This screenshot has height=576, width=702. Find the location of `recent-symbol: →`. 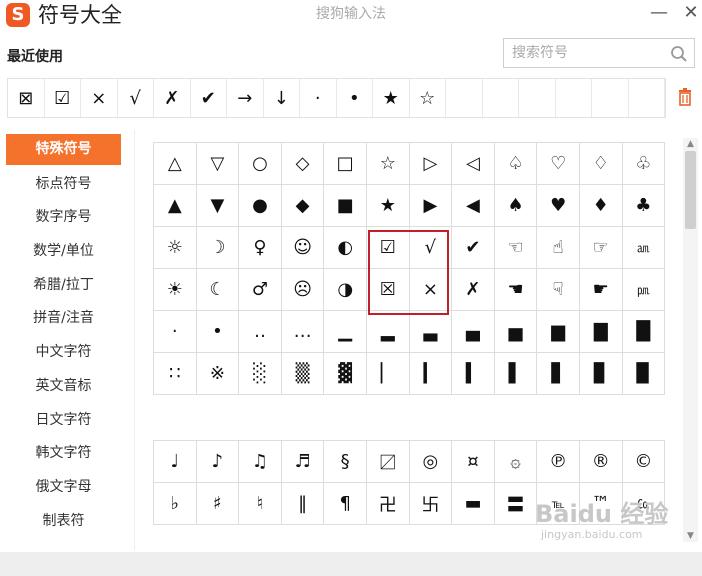

recent-symbol: → is located at coordinates (245, 98).